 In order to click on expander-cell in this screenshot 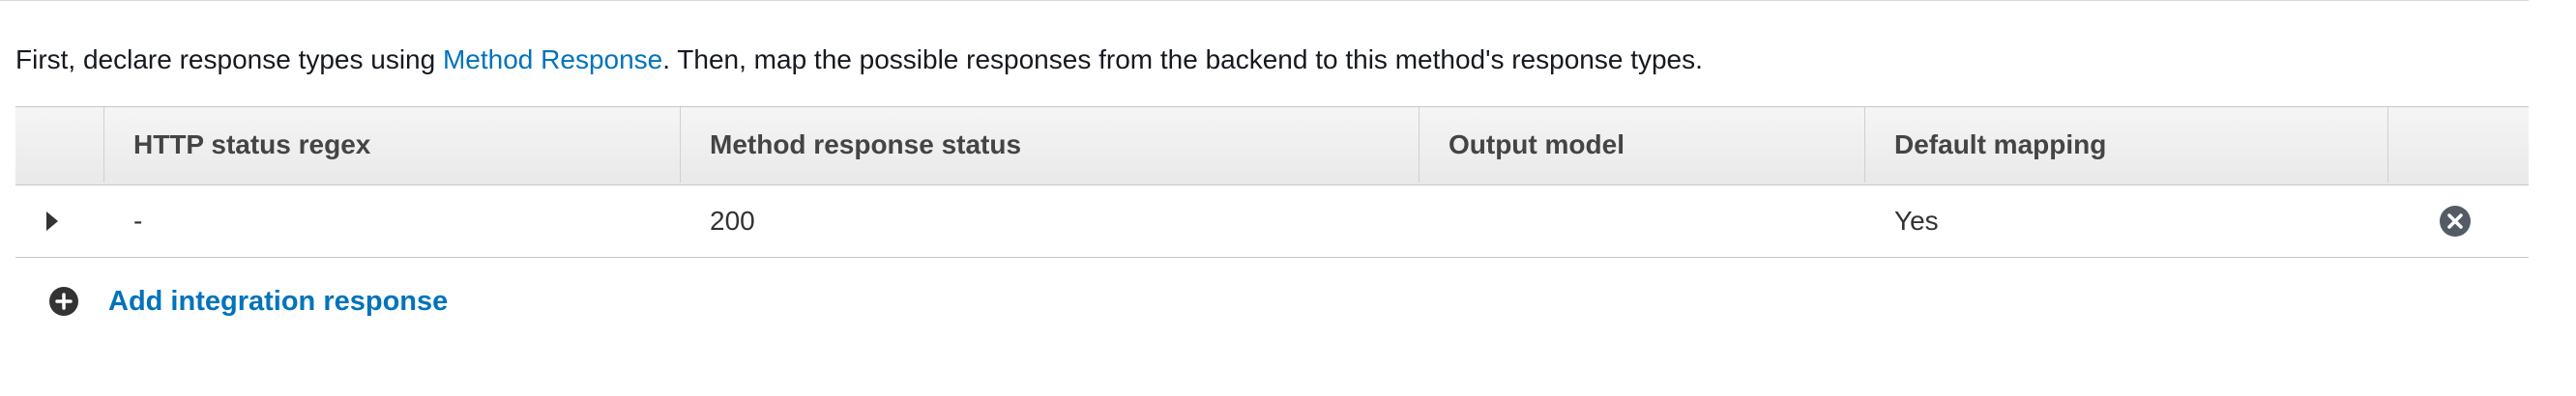, I will do `click(59, 221)`.